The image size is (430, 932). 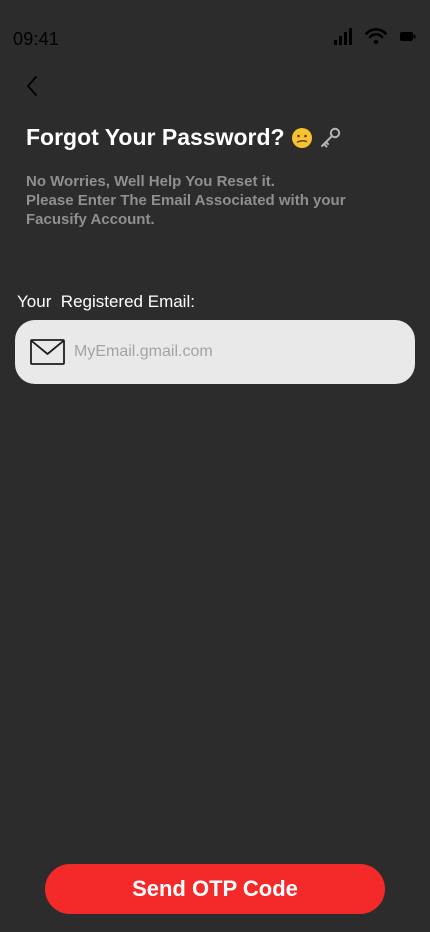 What do you see at coordinates (155, 137) in the screenshot?
I see `page-title: Forgot Your Password?` at bounding box center [155, 137].